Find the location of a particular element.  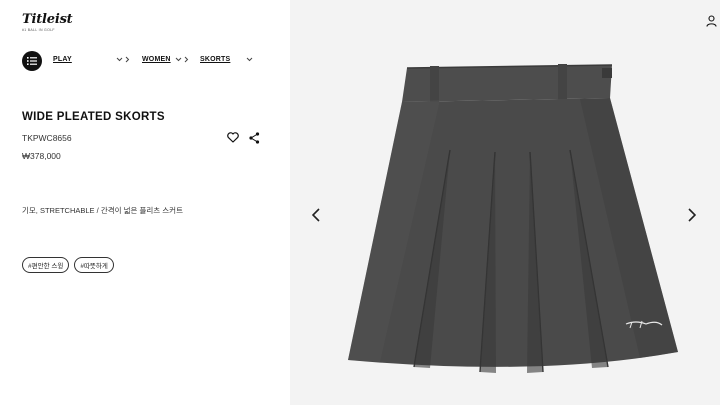

menu-button is located at coordinates (32, 61).